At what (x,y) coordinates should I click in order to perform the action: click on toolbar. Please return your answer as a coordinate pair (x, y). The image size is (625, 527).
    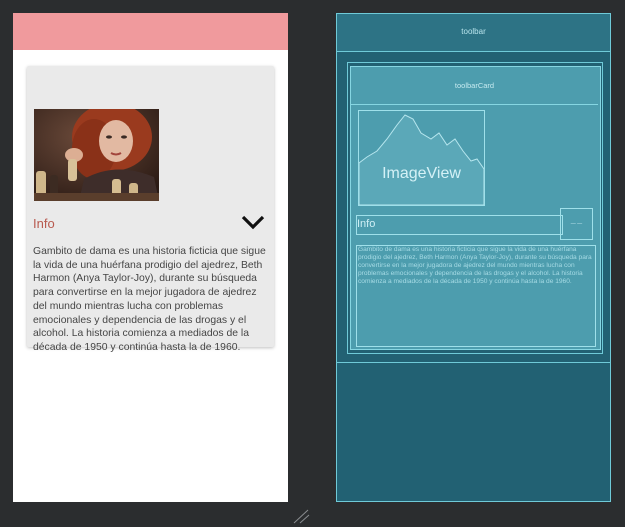
    Looking at the image, I should click on (150, 31).